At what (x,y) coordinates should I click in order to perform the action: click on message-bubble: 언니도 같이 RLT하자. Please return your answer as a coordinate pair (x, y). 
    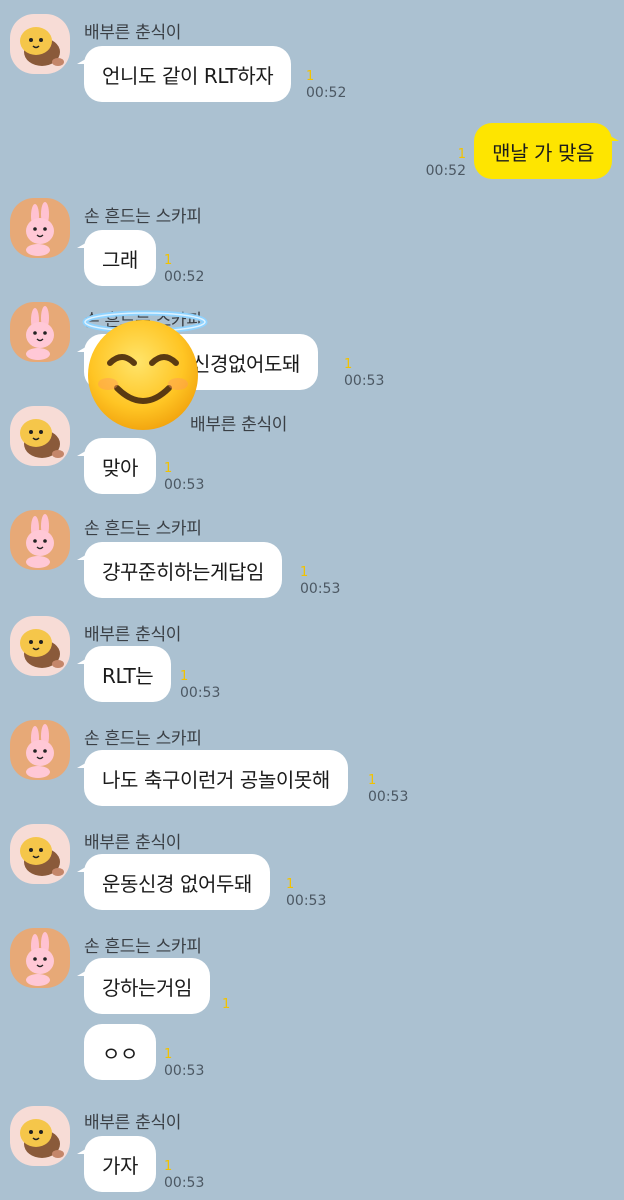
    Looking at the image, I should click on (184, 74).